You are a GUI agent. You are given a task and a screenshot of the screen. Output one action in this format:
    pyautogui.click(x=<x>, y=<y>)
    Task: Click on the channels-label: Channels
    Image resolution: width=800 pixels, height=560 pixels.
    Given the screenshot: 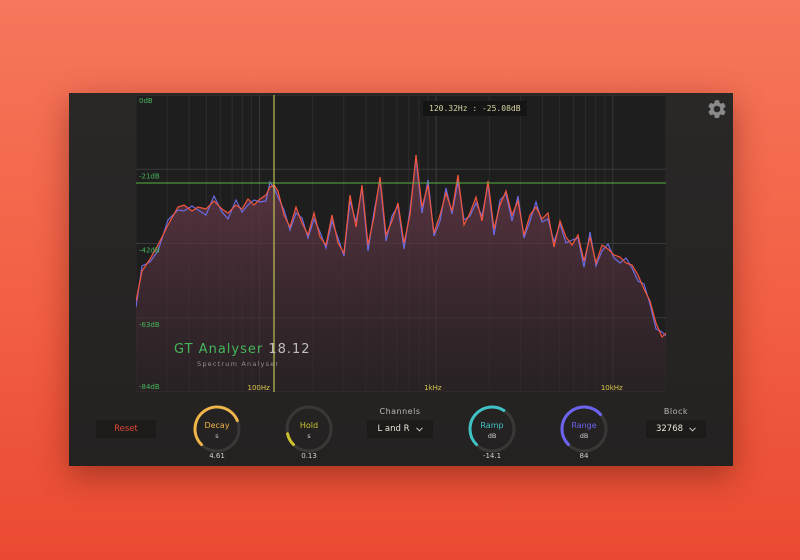 What is the action you would take?
    pyautogui.click(x=400, y=411)
    